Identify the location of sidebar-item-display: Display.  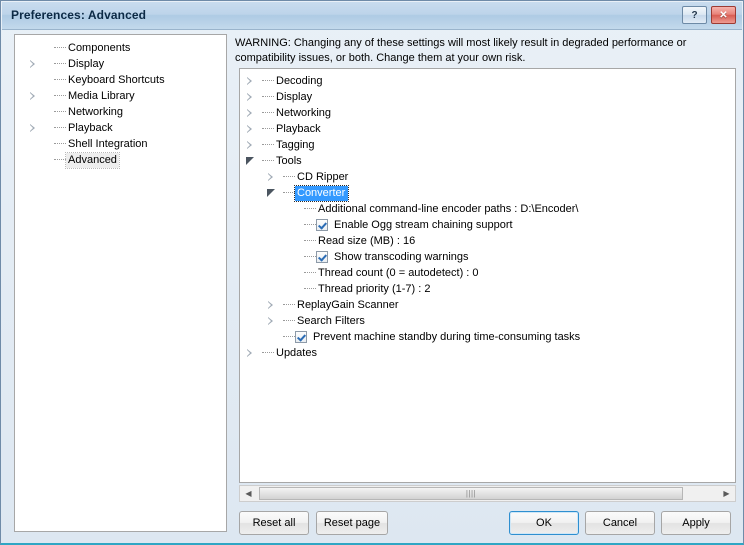
(120, 64).